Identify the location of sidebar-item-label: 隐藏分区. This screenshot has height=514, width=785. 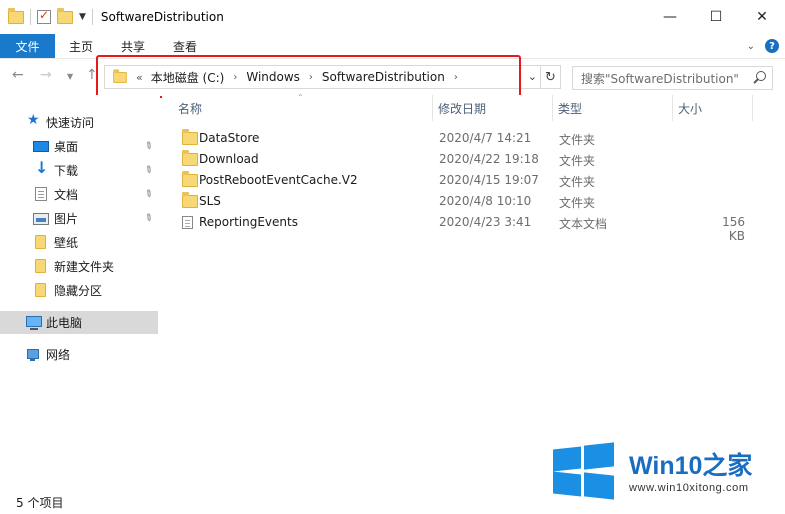
(78, 291).